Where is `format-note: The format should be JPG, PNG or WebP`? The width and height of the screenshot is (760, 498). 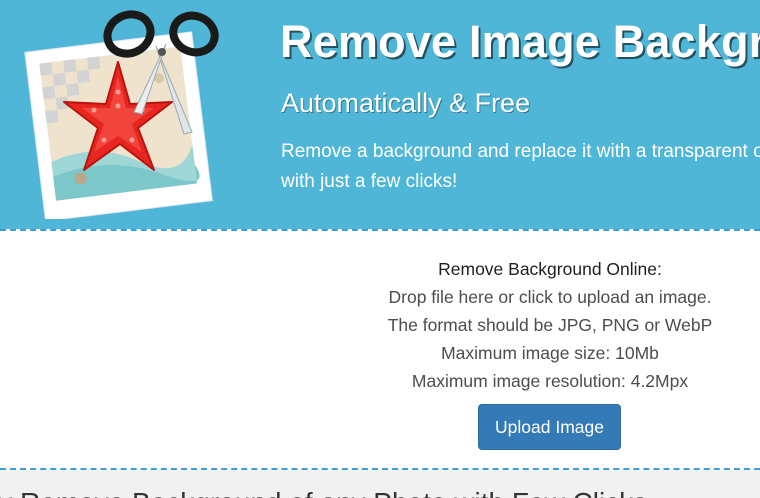
format-note: The format should be JPG, PNG or WebP is located at coordinates (550, 325).